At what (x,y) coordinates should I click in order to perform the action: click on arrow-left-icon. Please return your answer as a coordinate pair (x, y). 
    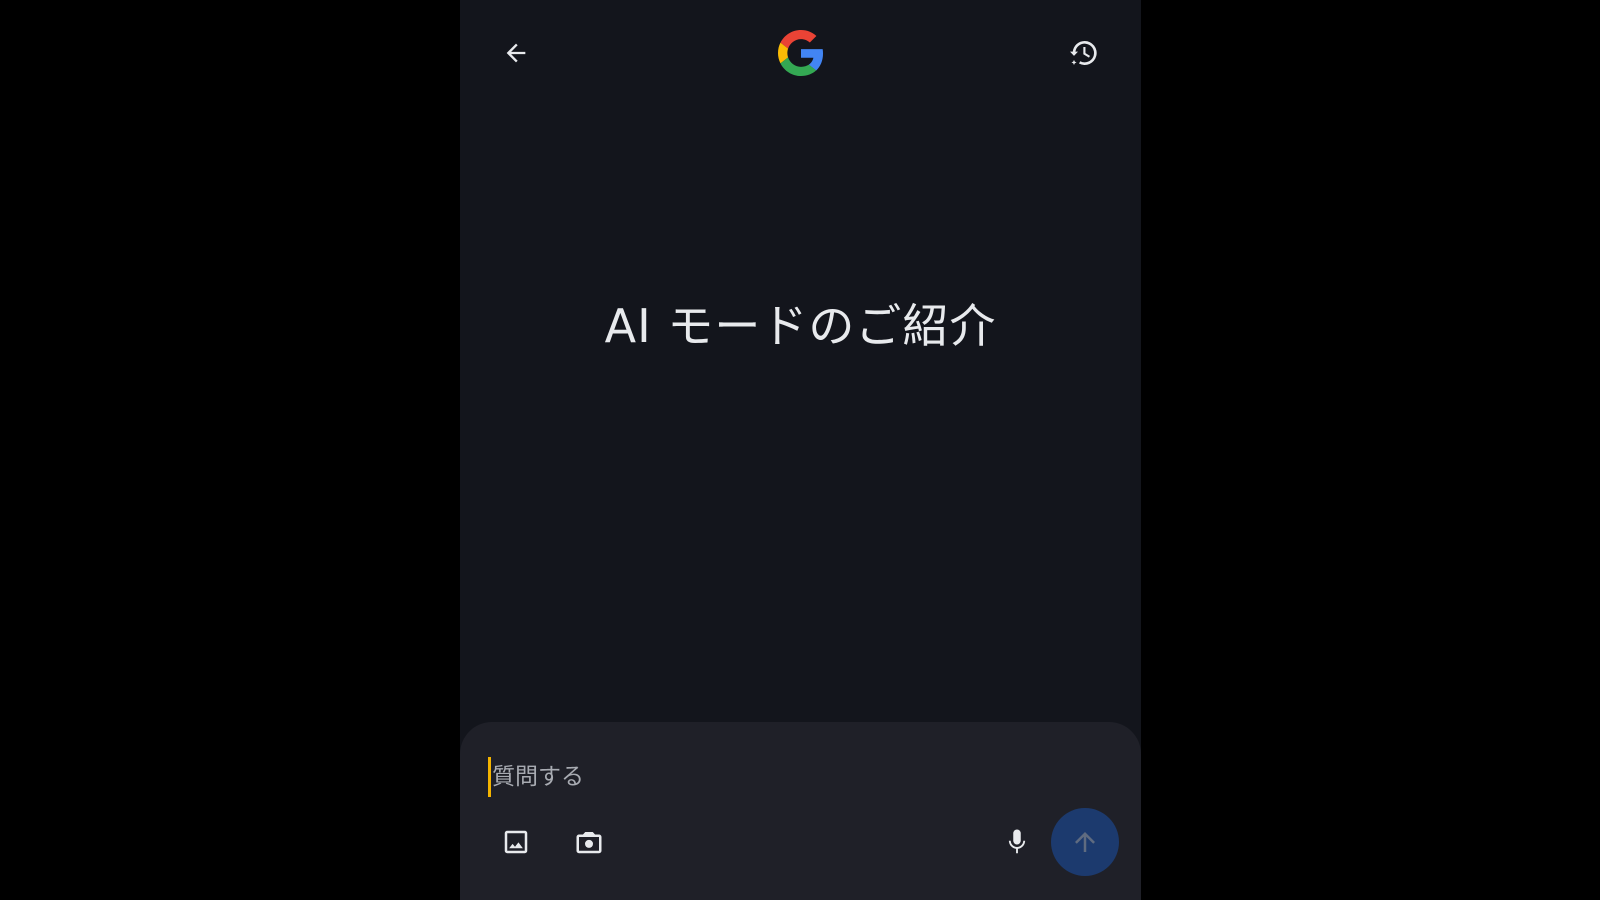
    Looking at the image, I should click on (516, 53).